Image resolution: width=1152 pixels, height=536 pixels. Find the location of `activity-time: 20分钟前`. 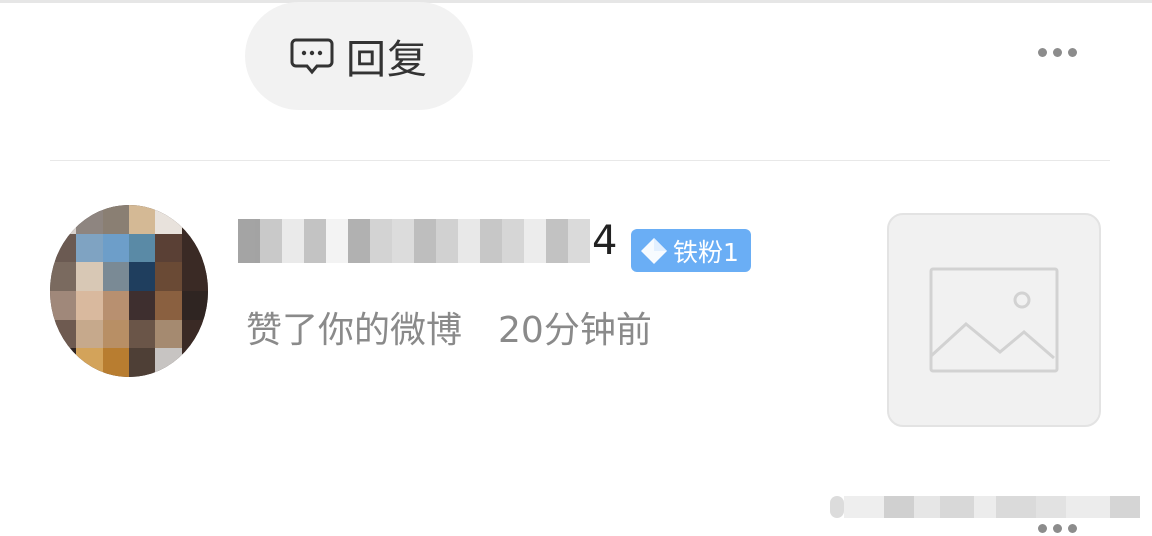

activity-time: 20分钟前 is located at coordinates (575, 330).